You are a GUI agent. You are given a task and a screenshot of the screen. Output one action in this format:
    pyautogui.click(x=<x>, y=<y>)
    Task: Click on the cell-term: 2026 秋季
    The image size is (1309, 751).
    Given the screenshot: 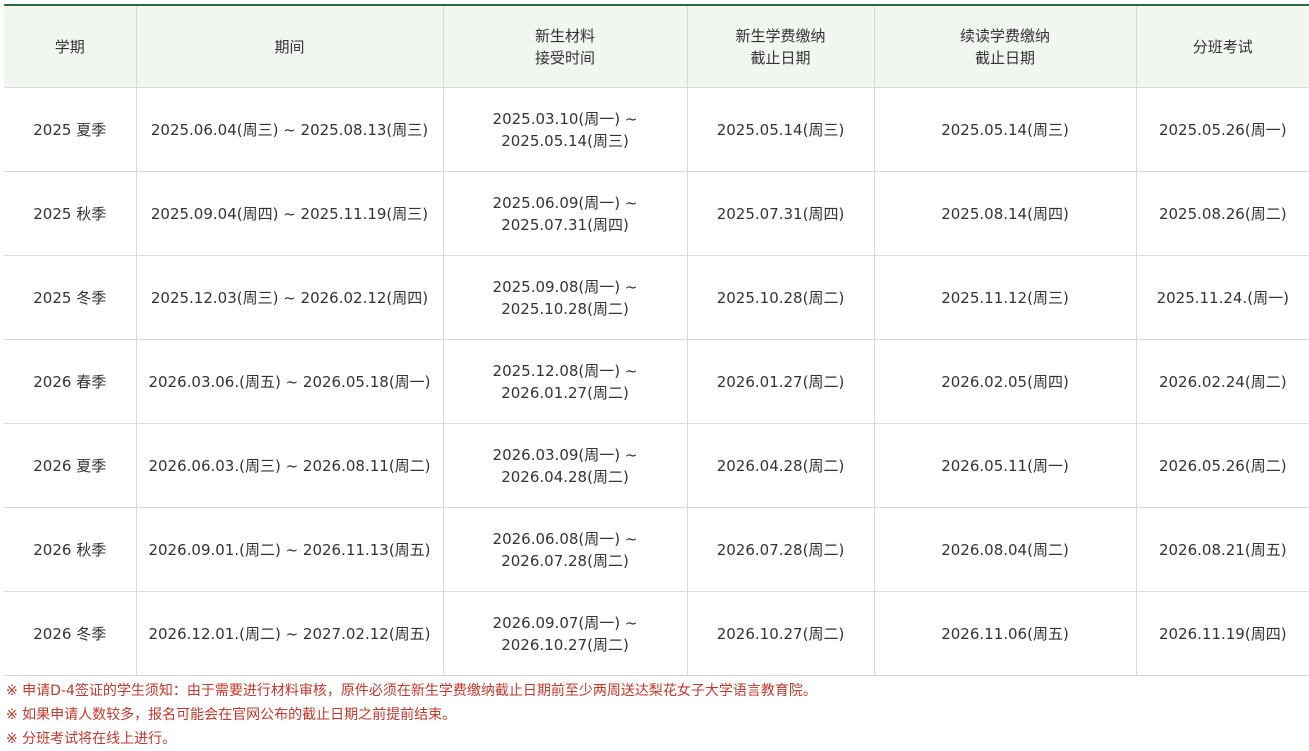 What is the action you would take?
    pyautogui.click(x=70, y=550)
    